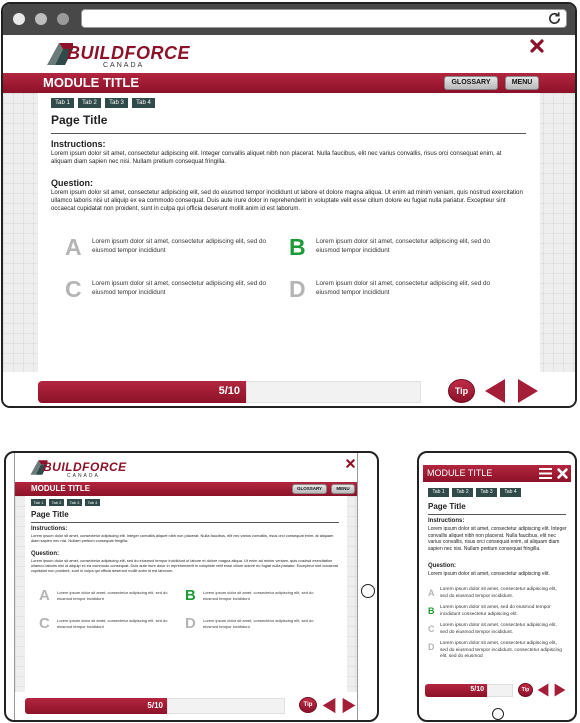  What do you see at coordinates (324, 18) in the screenshot?
I see `address-bar` at bounding box center [324, 18].